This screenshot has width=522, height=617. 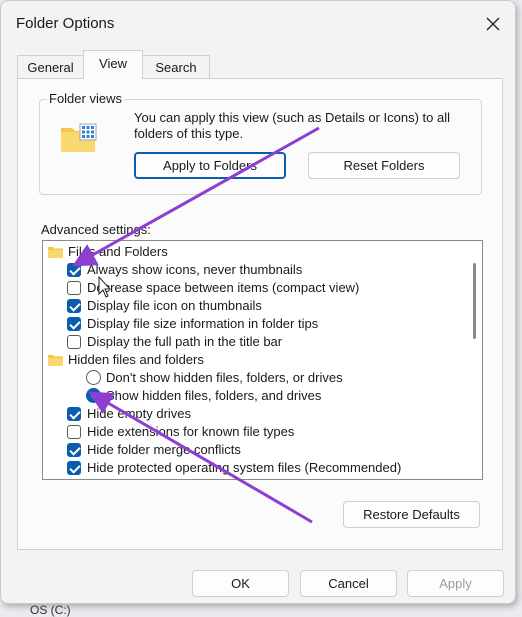 What do you see at coordinates (348, 583) in the screenshot?
I see `cancel-button: Cancel` at bounding box center [348, 583].